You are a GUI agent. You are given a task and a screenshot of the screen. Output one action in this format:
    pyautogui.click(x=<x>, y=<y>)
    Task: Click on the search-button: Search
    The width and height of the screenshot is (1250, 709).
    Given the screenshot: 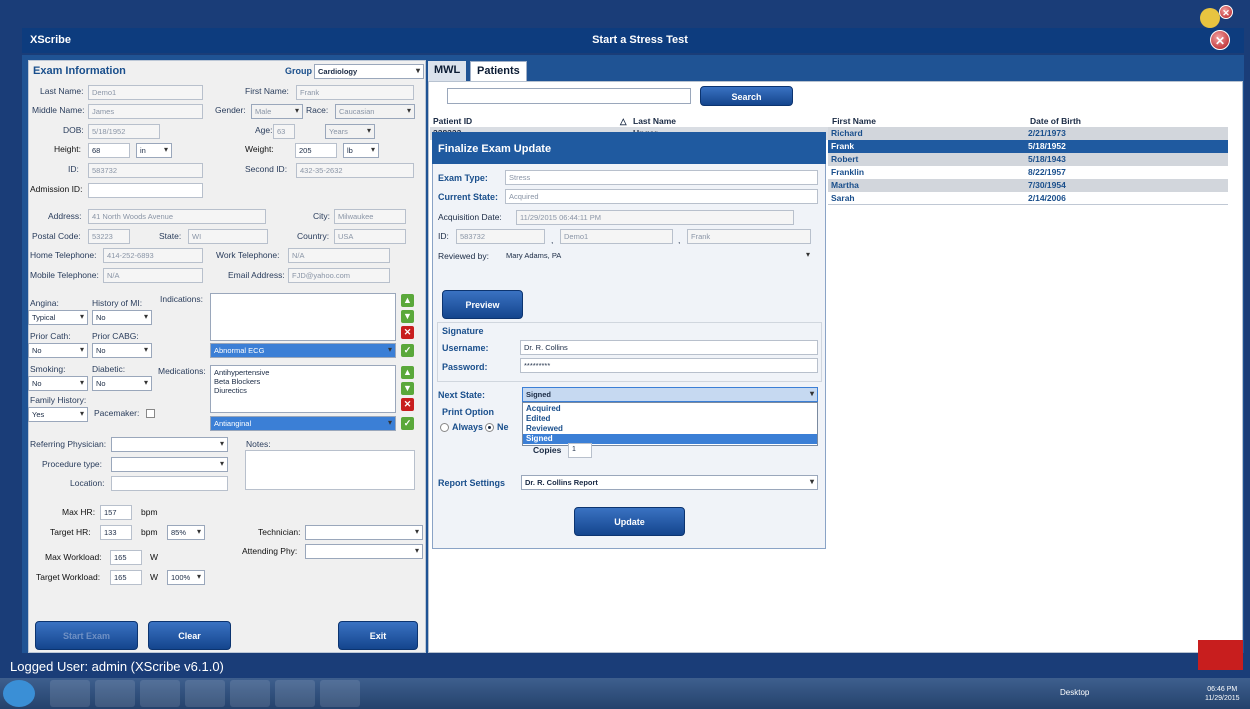 What is the action you would take?
    pyautogui.click(x=746, y=96)
    